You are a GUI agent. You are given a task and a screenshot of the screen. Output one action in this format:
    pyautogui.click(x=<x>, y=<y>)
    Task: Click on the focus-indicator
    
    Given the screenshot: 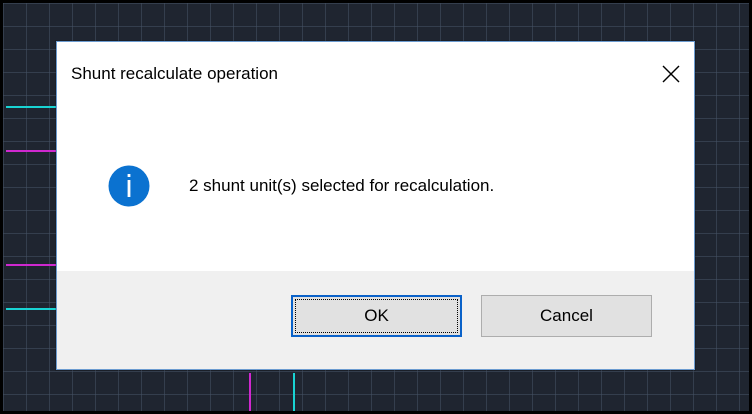 What is the action you would take?
    pyautogui.click(x=376, y=316)
    